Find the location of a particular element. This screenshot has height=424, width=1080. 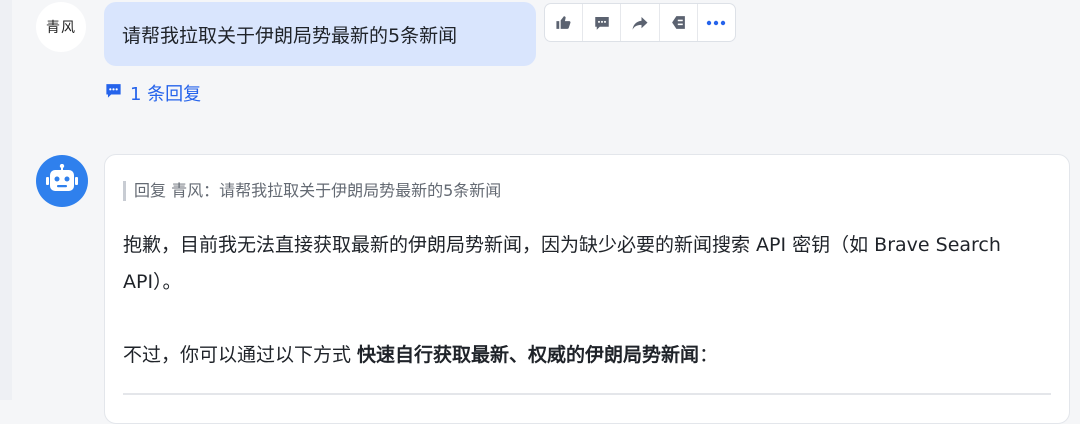

bot-paragraph-2-prefix: 不过，你可以通过以下方式 is located at coordinates (240, 355).